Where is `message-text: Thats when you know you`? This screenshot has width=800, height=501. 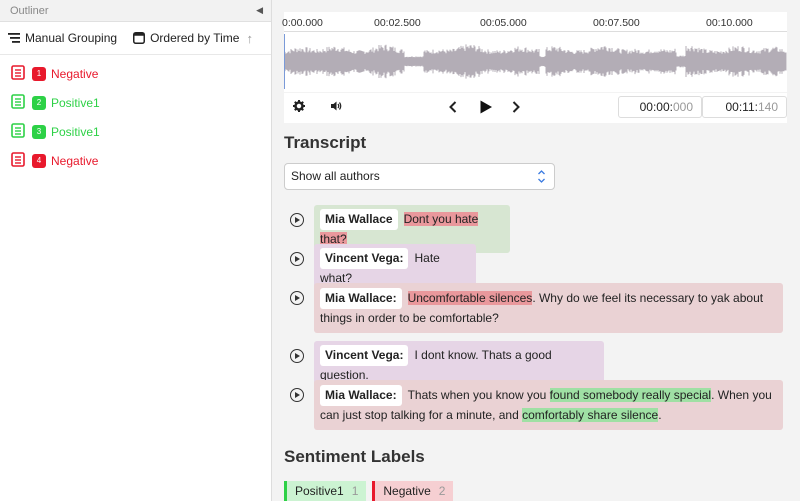 message-text: Thats when you know you is located at coordinates (478, 395).